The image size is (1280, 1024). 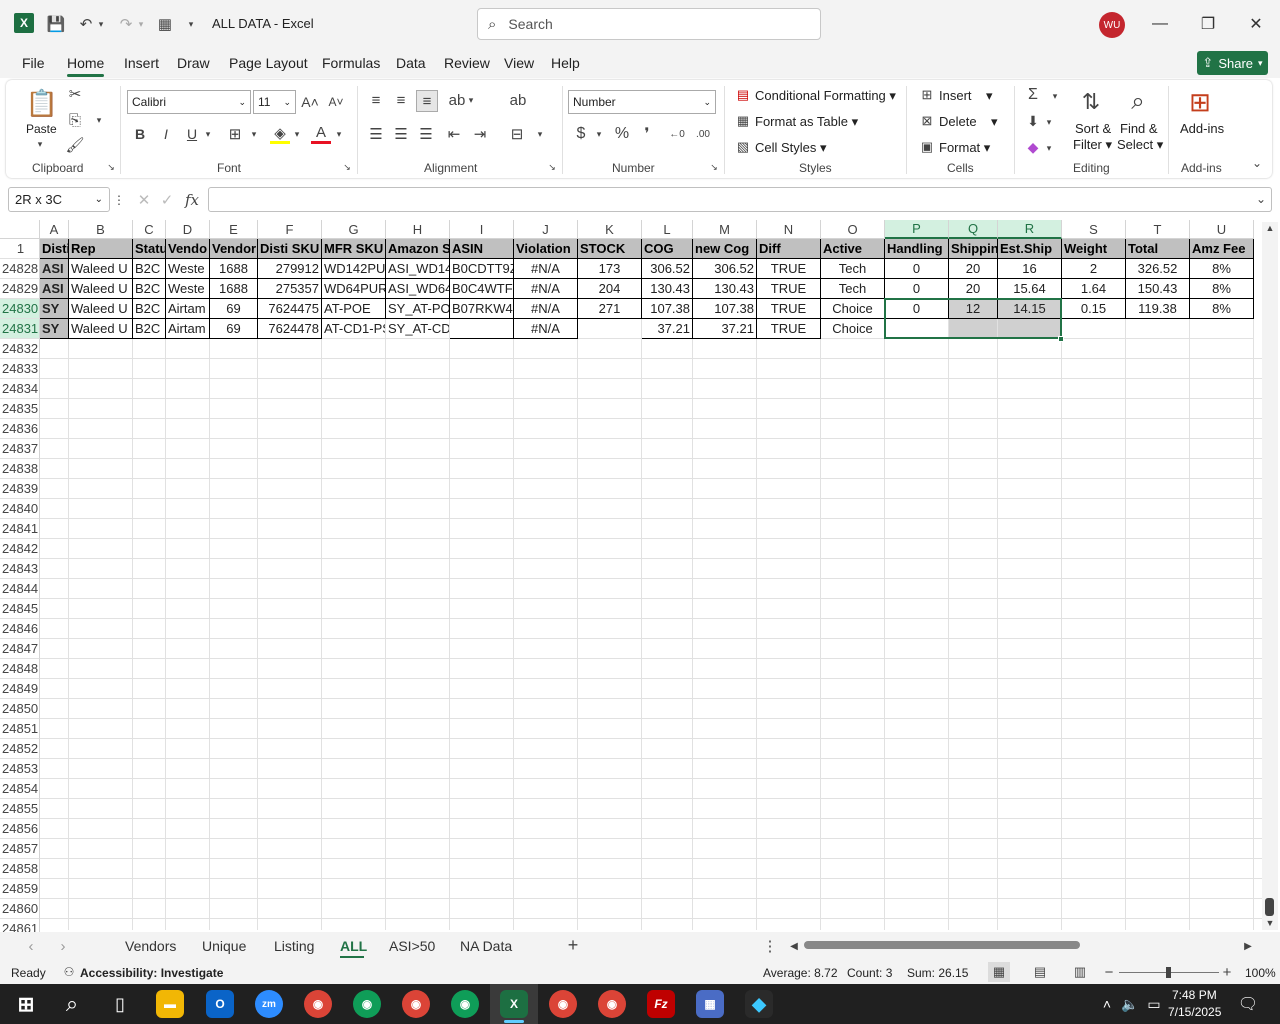 What do you see at coordinates (667, 269) in the screenshot?
I see `data-cell: 306.52` at bounding box center [667, 269].